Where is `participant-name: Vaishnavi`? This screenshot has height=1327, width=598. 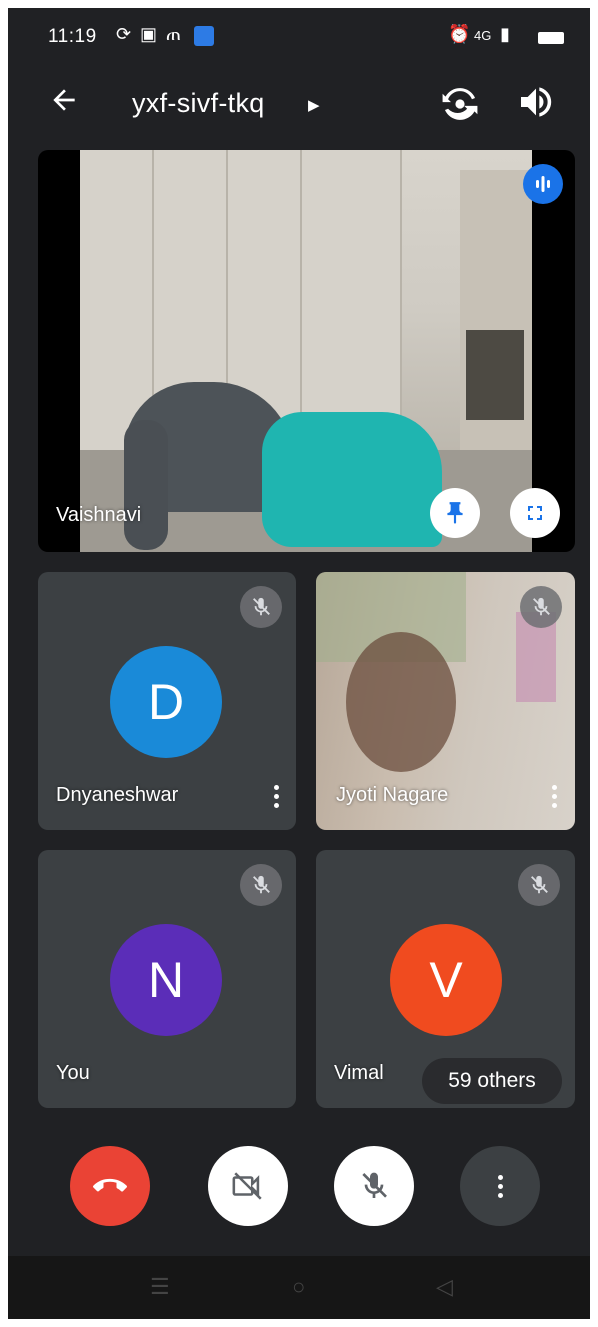
participant-name: Vaishnavi is located at coordinates (99, 515).